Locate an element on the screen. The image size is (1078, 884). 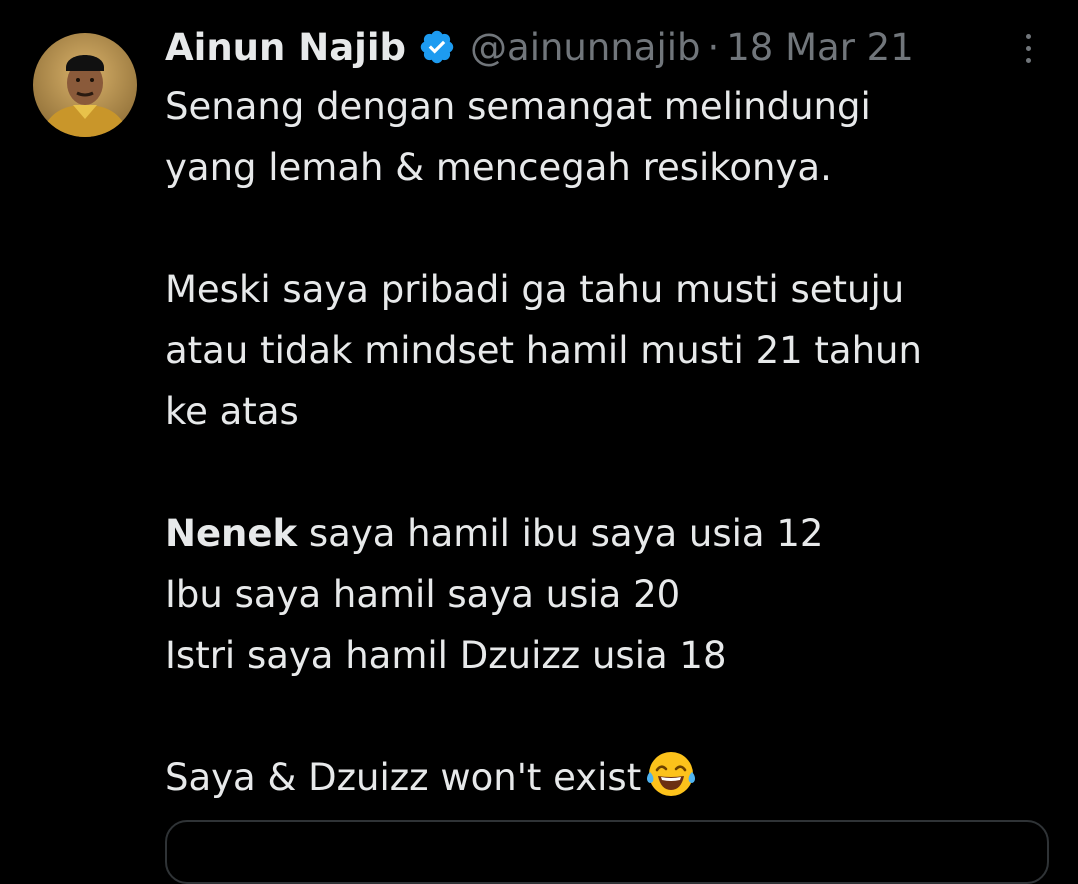
bold-word: Nenek is located at coordinates (231, 533).